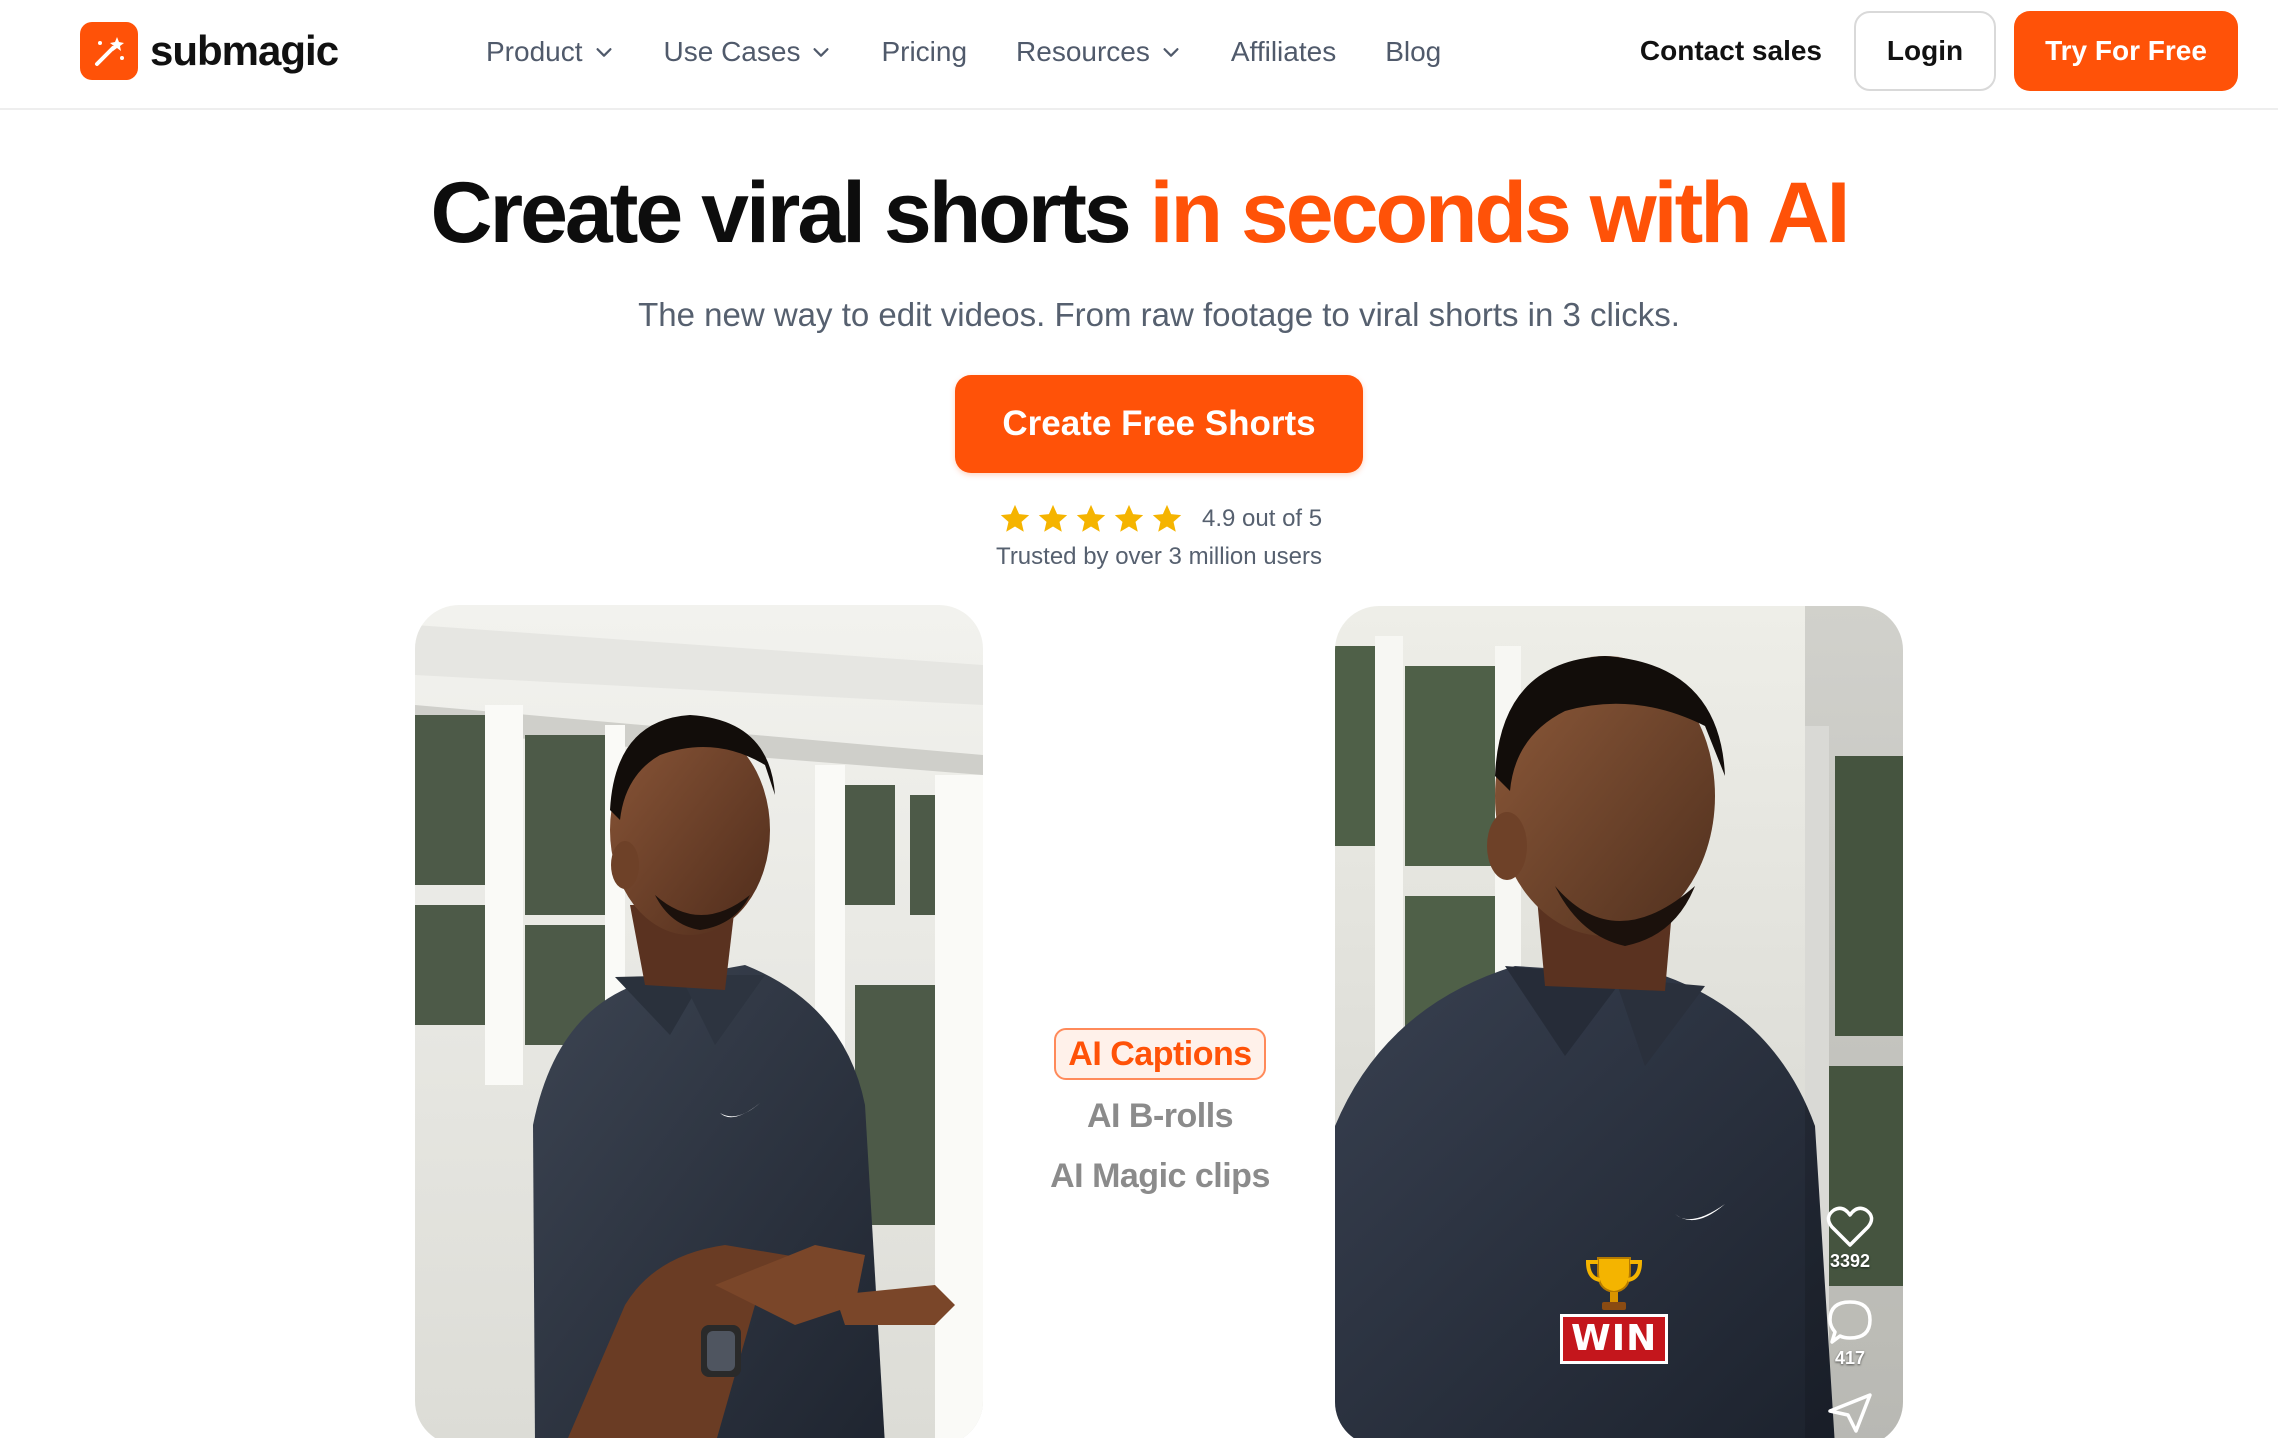 The width and height of the screenshot is (2278, 1438). I want to click on feature-ai-b-rolls: AI B-rolls, so click(1160, 1116).